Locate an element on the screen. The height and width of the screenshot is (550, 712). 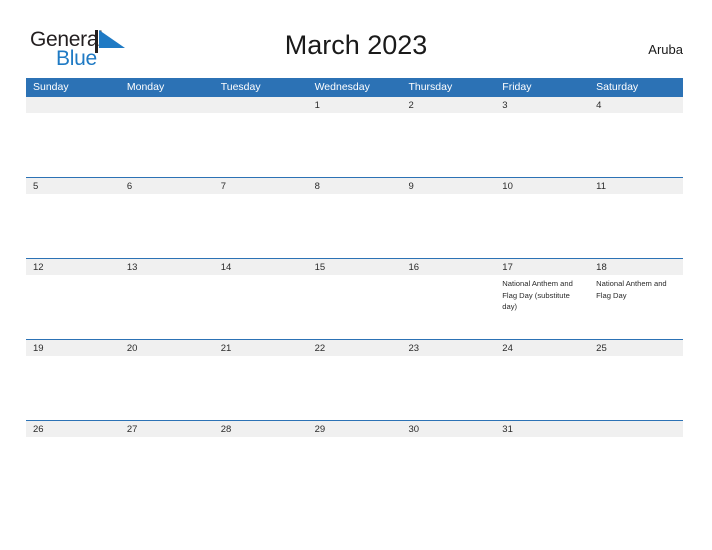
day-number: 22 is located at coordinates (355, 348).